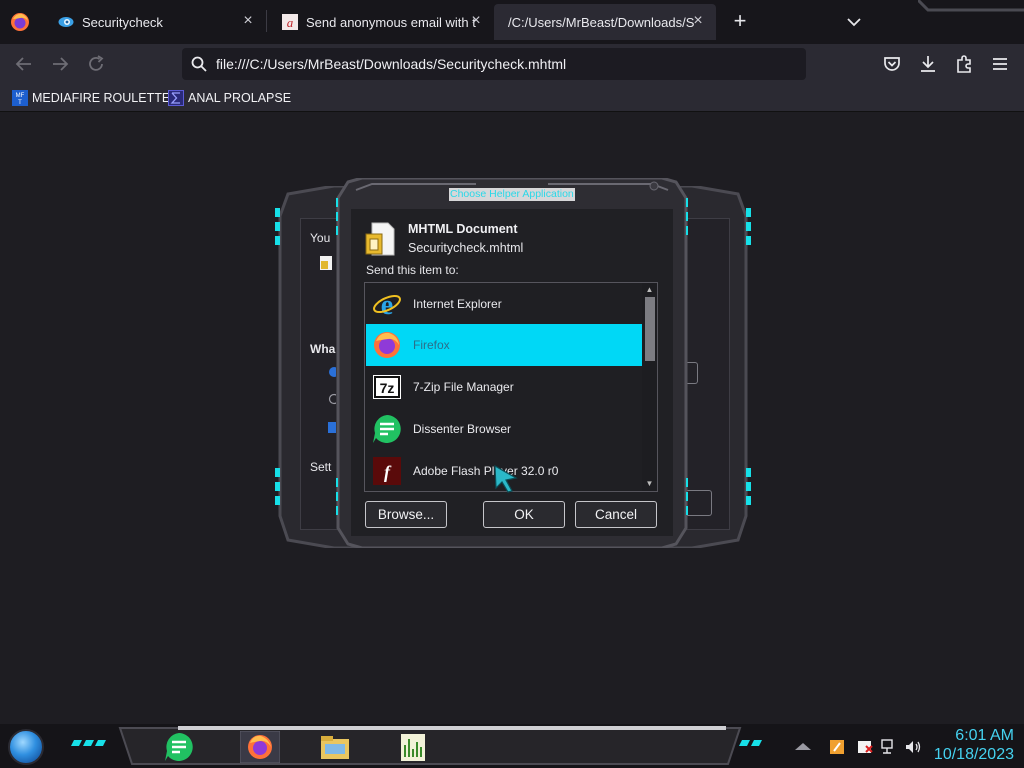 The image size is (1024, 768). Describe the element at coordinates (26, 747) in the screenshot. I see `start-button` at that location.